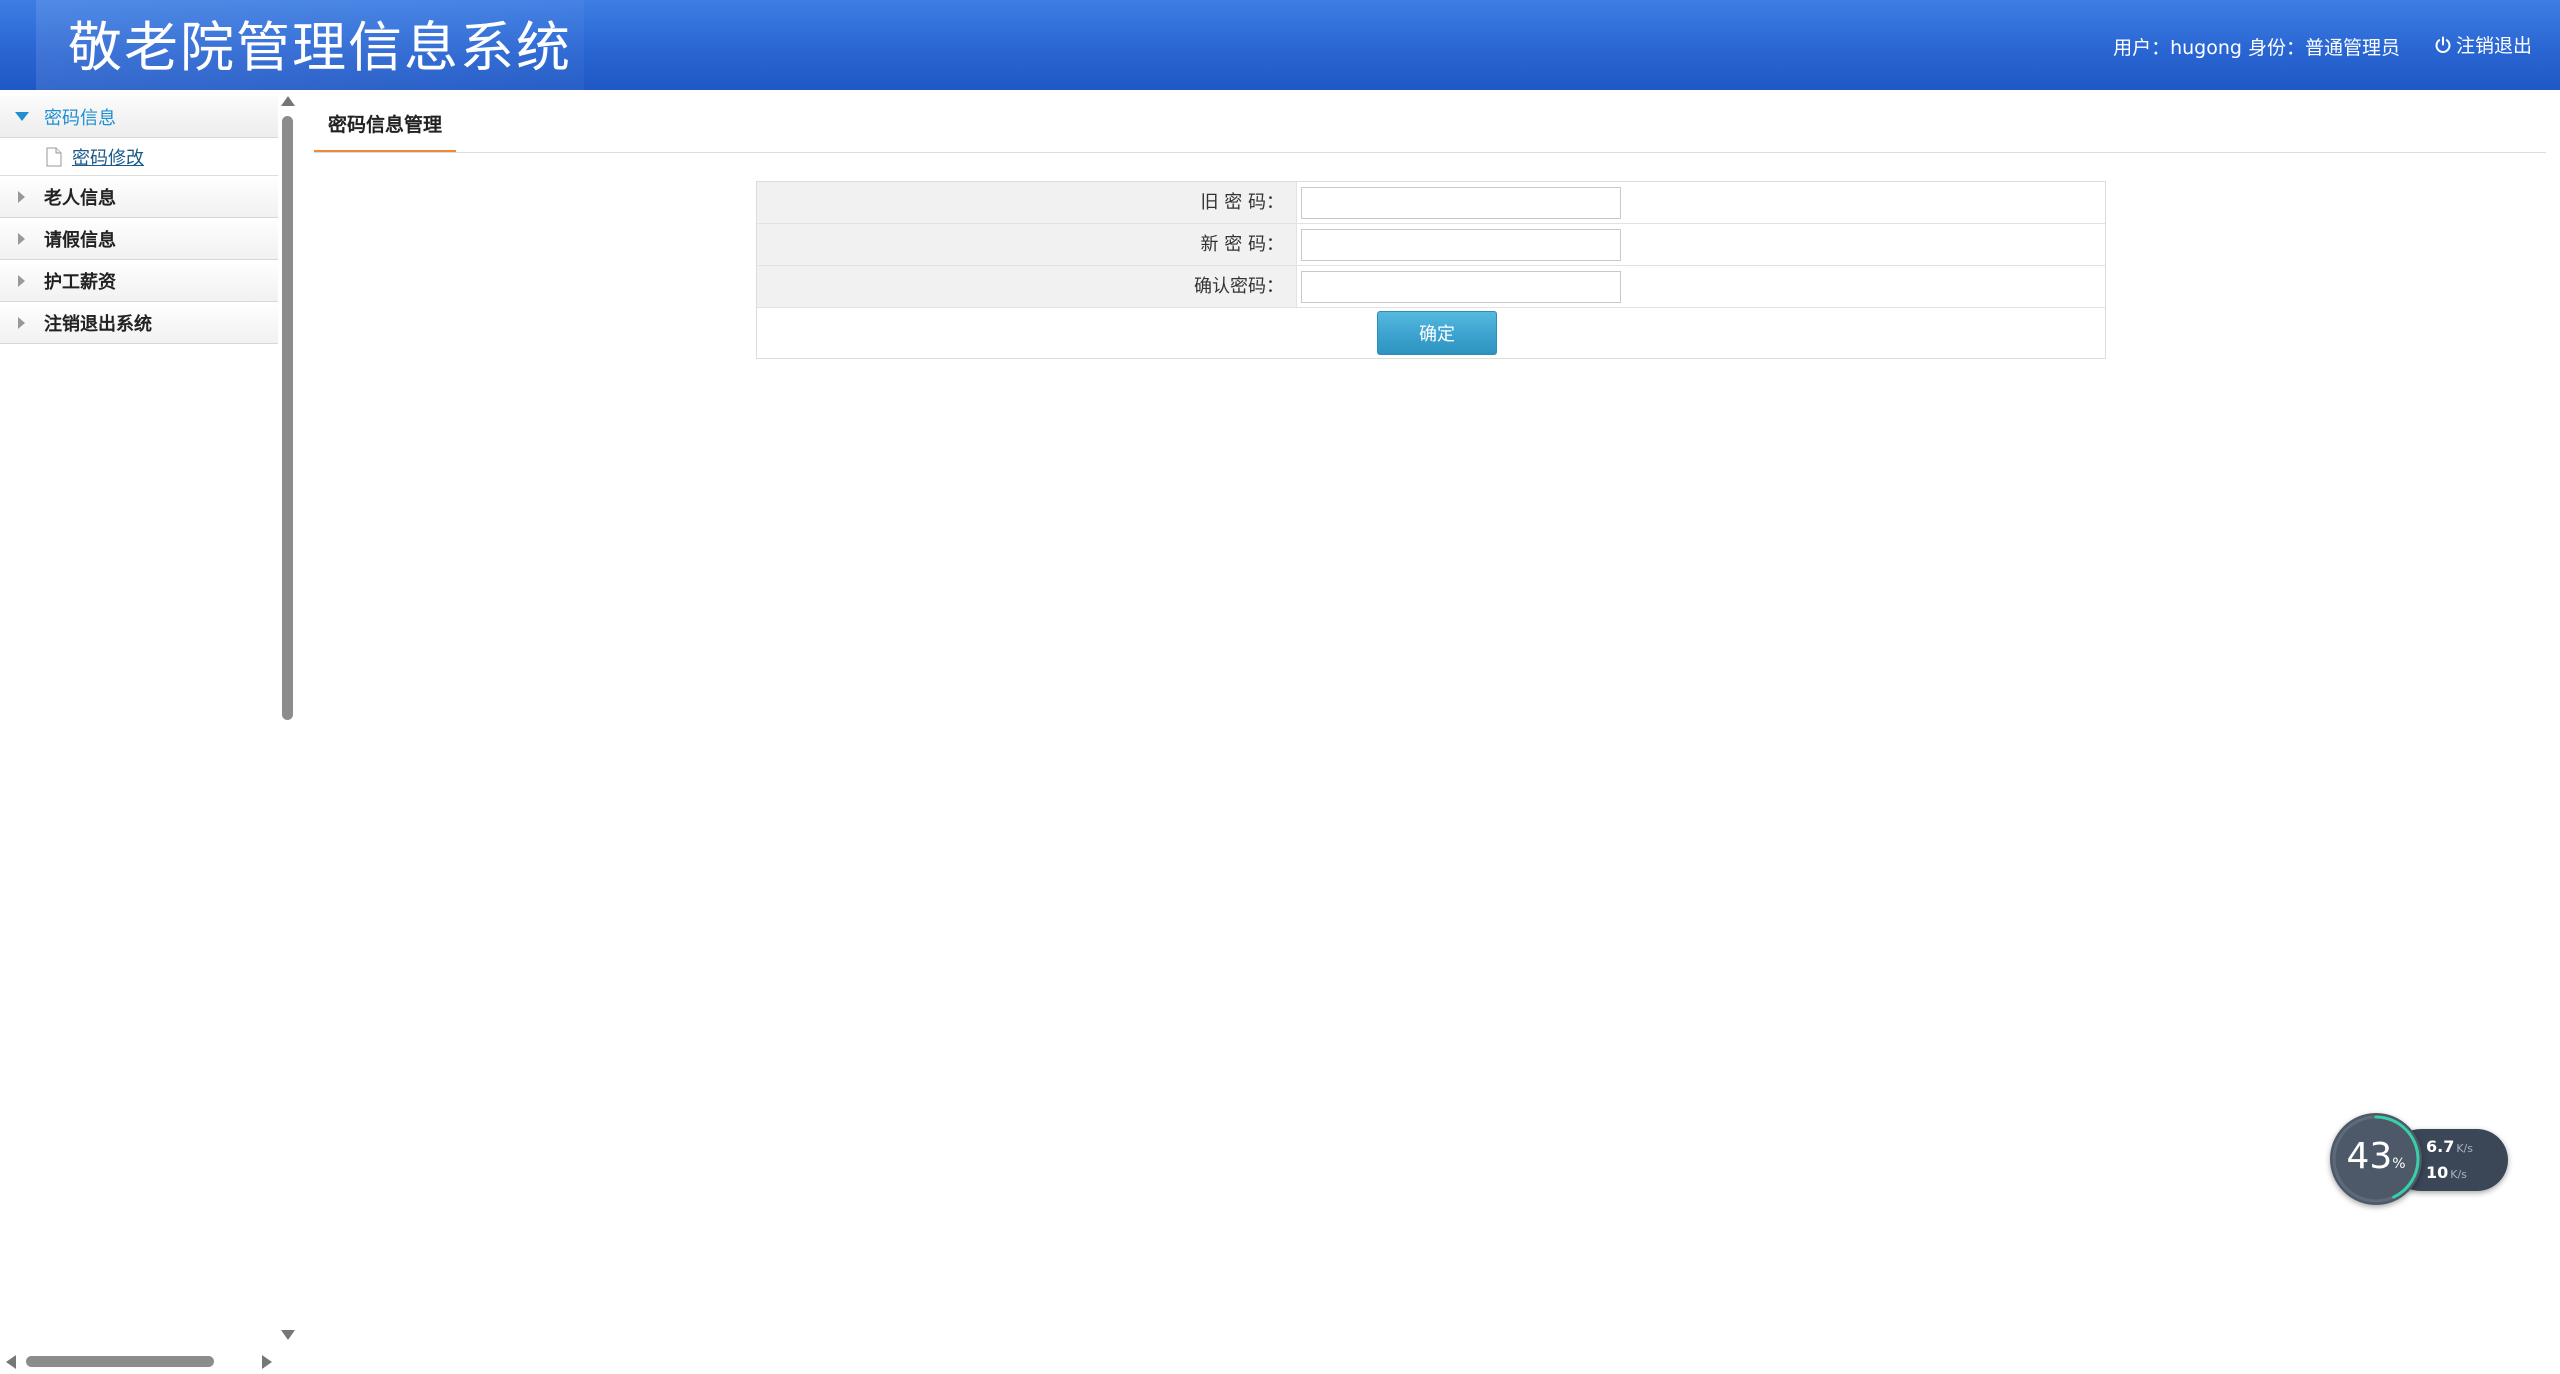  What do you see at coordinates (139, 117) in the screenshot?
I see `menu-group-password-info: 密码信息` at bounding box center [139, 117].